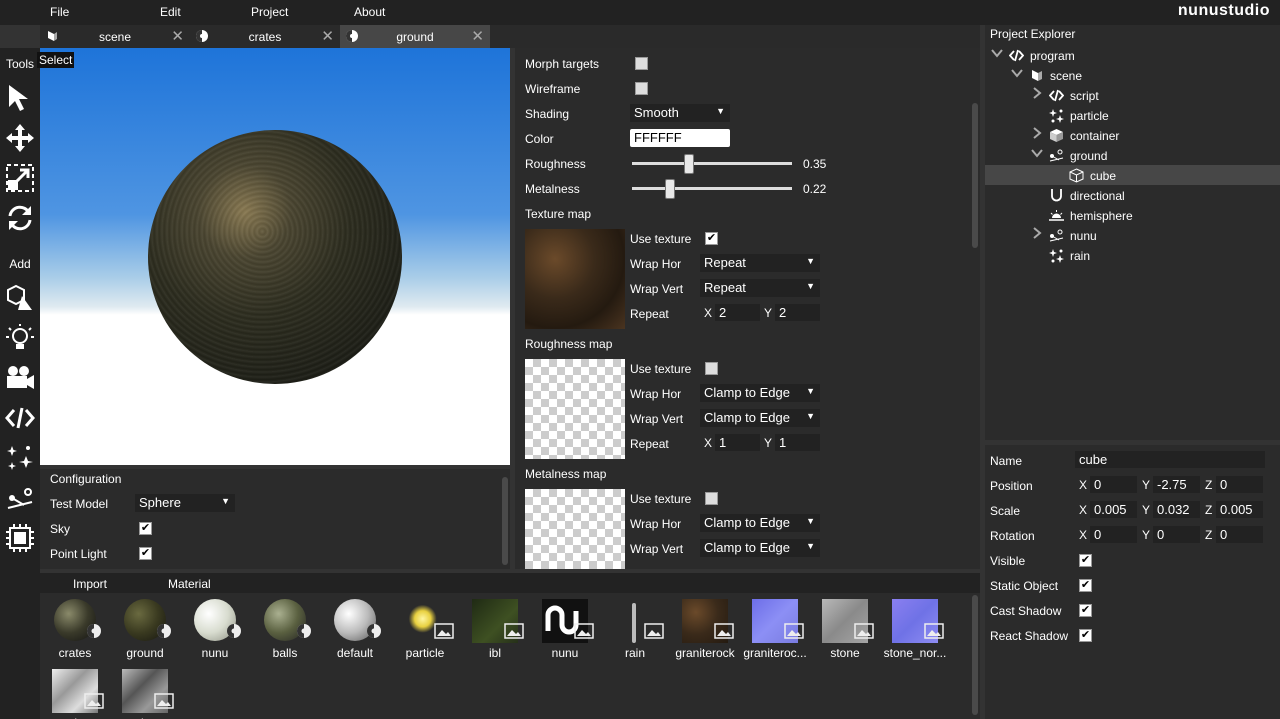 The image size is (1280, 719). I want to click on menu-file: File, so click(59, 12).